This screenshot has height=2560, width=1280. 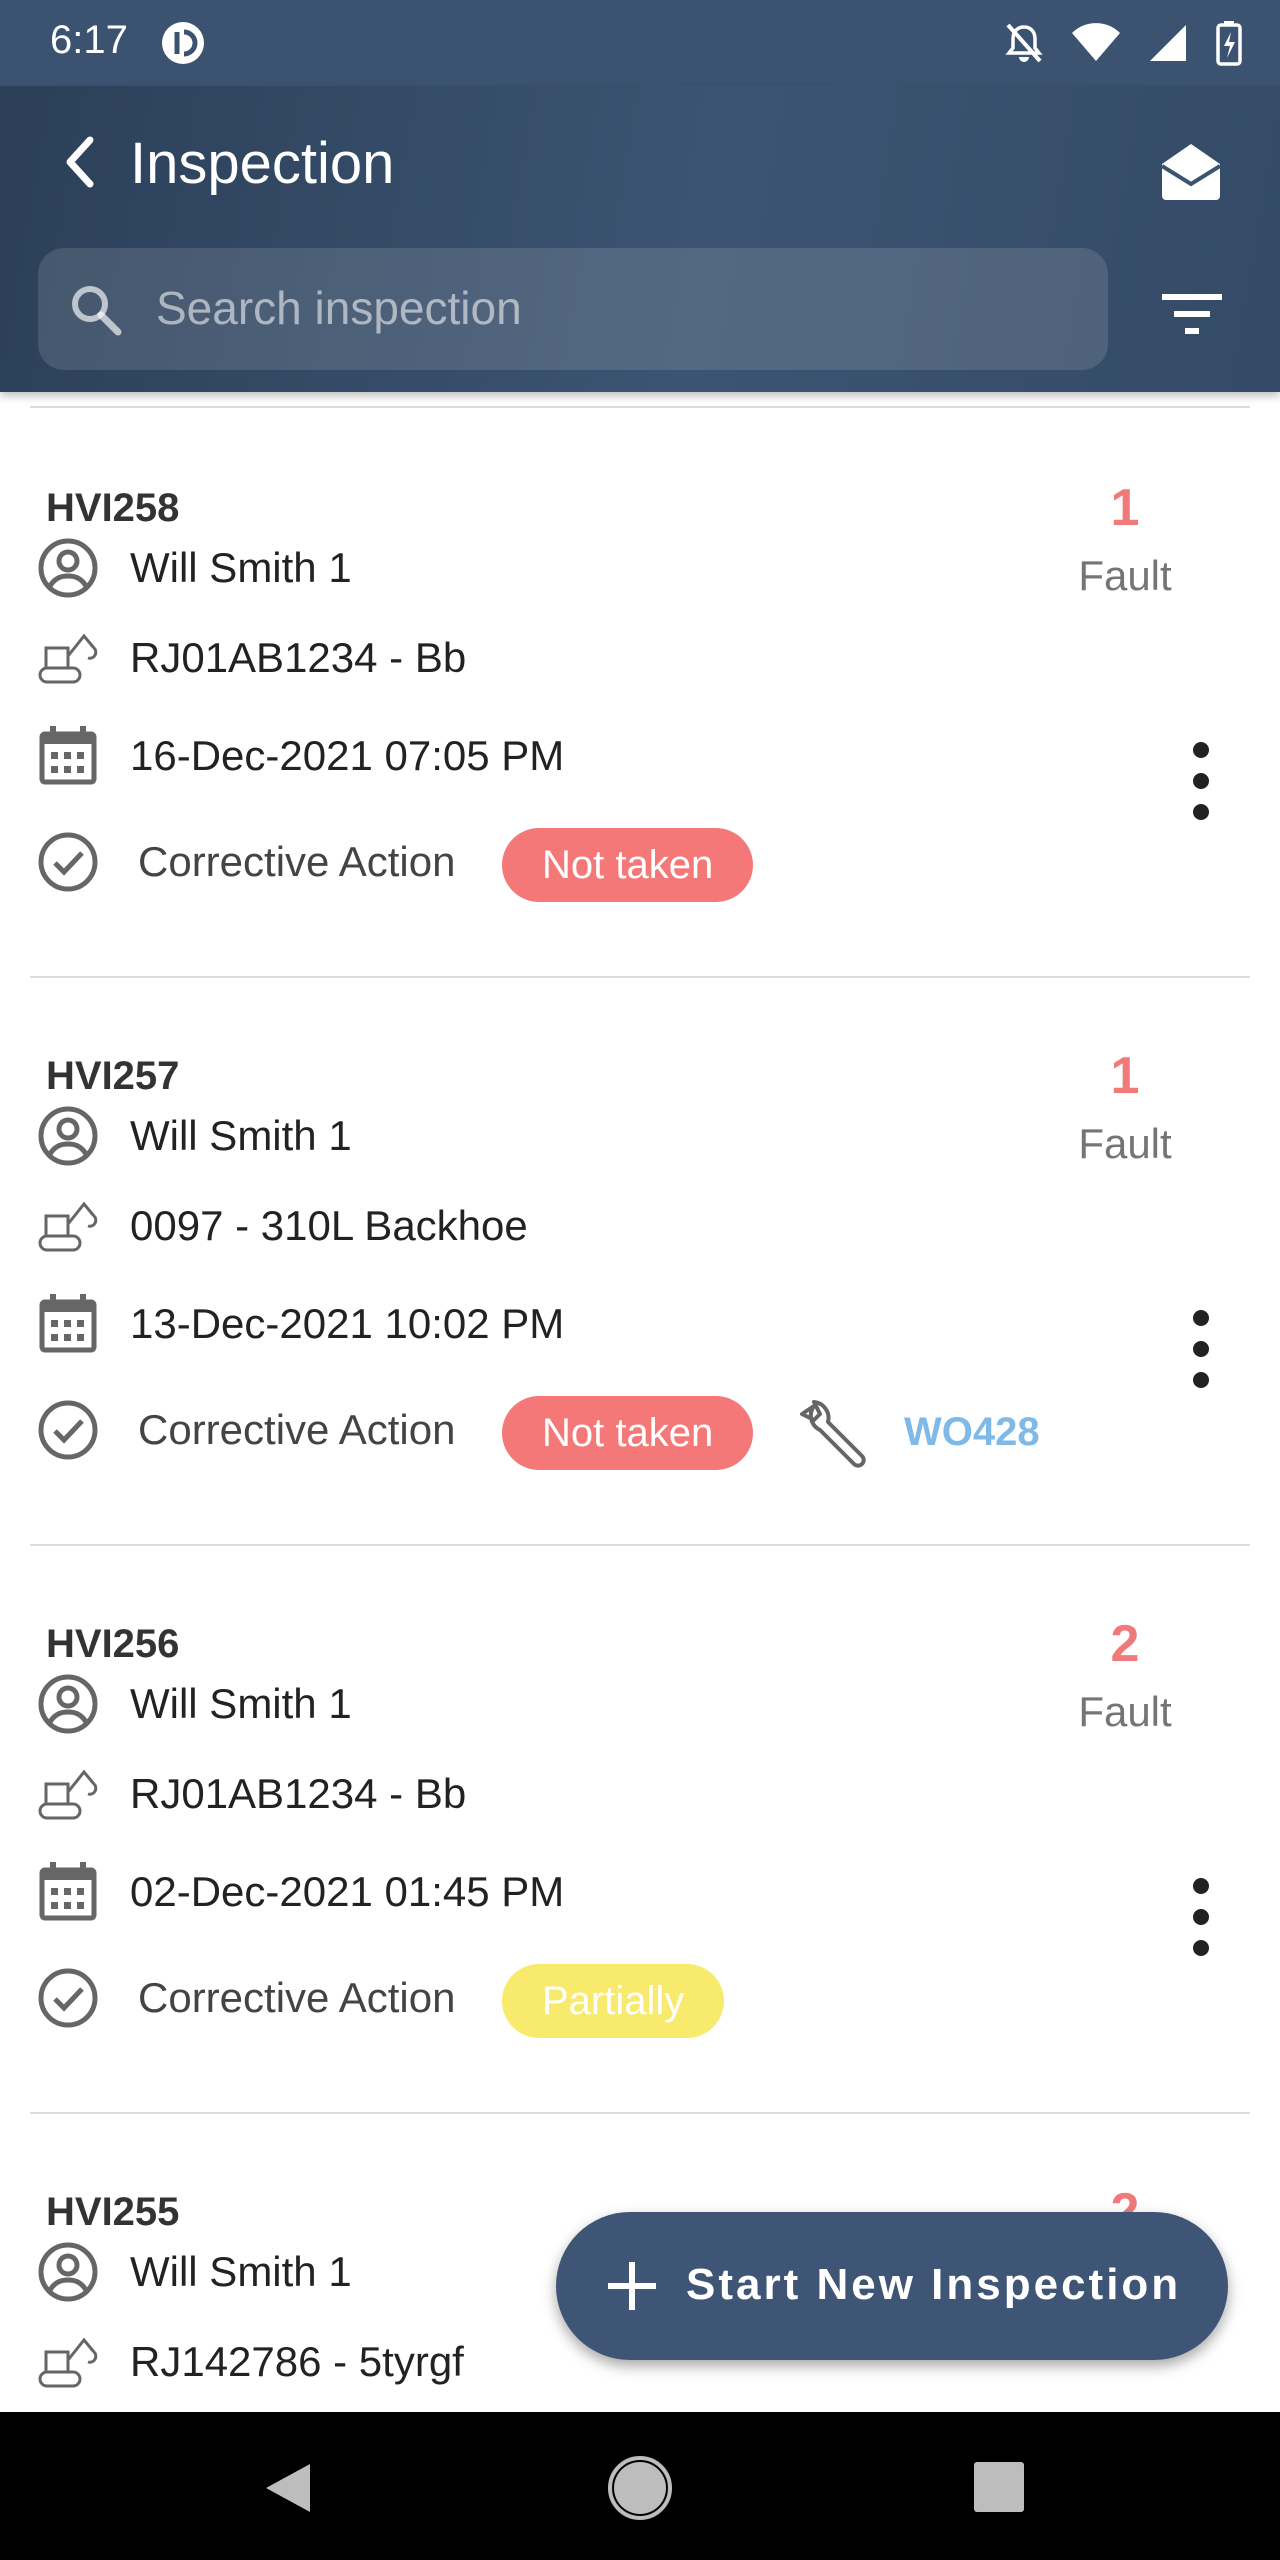 I want to click on app-notification-icon, so click(x=183, y=43).